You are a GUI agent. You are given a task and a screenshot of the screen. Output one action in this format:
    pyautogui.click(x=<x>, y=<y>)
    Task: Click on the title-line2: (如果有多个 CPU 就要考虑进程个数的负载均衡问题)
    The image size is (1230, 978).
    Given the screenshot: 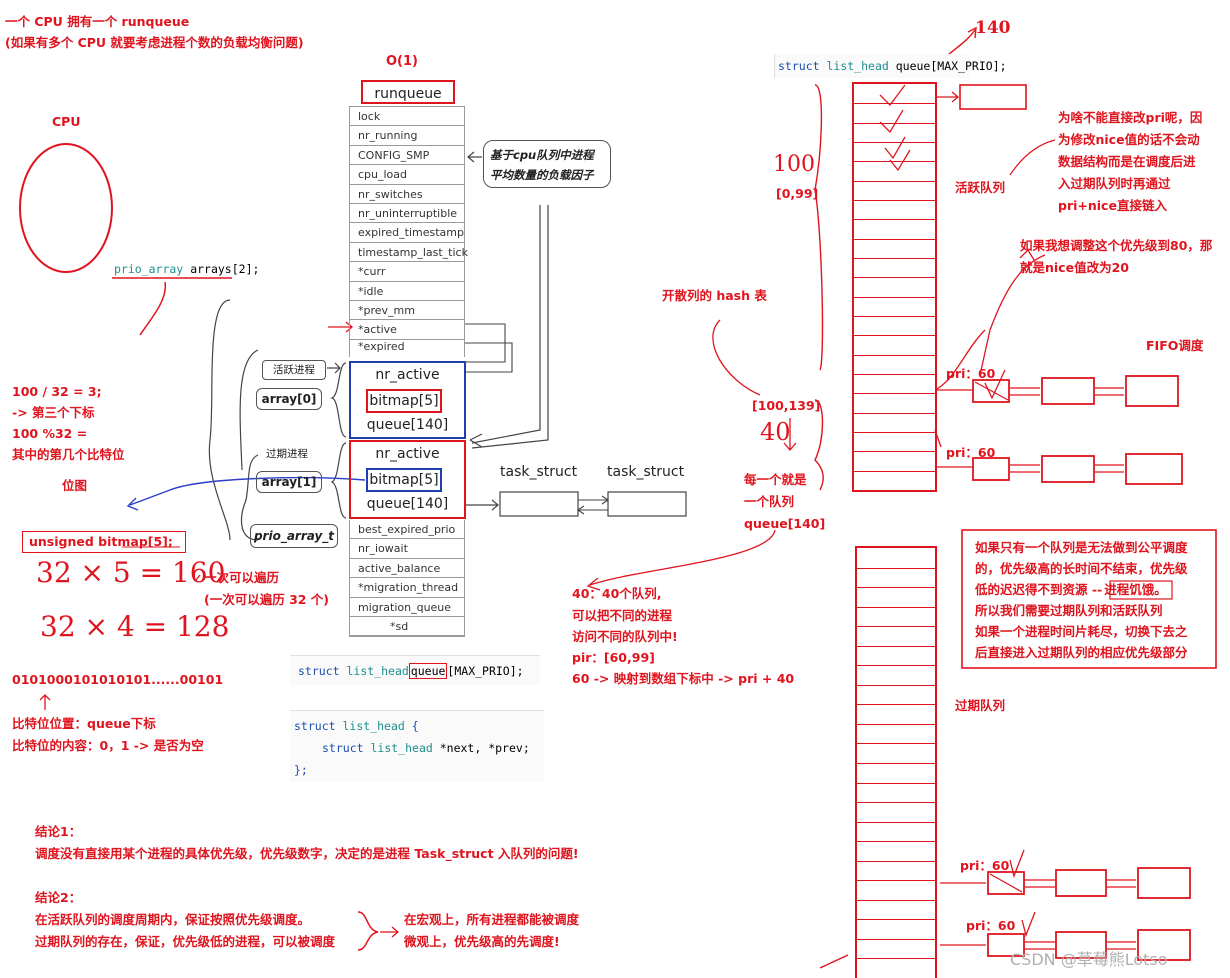 What is the action you would take?
    pyautogui.click(x=154, y=42)
    